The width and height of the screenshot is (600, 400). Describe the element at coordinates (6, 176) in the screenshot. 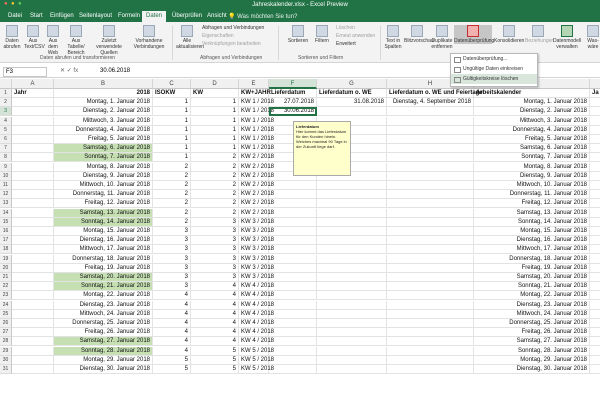

I see `row-header: 10` at that location.